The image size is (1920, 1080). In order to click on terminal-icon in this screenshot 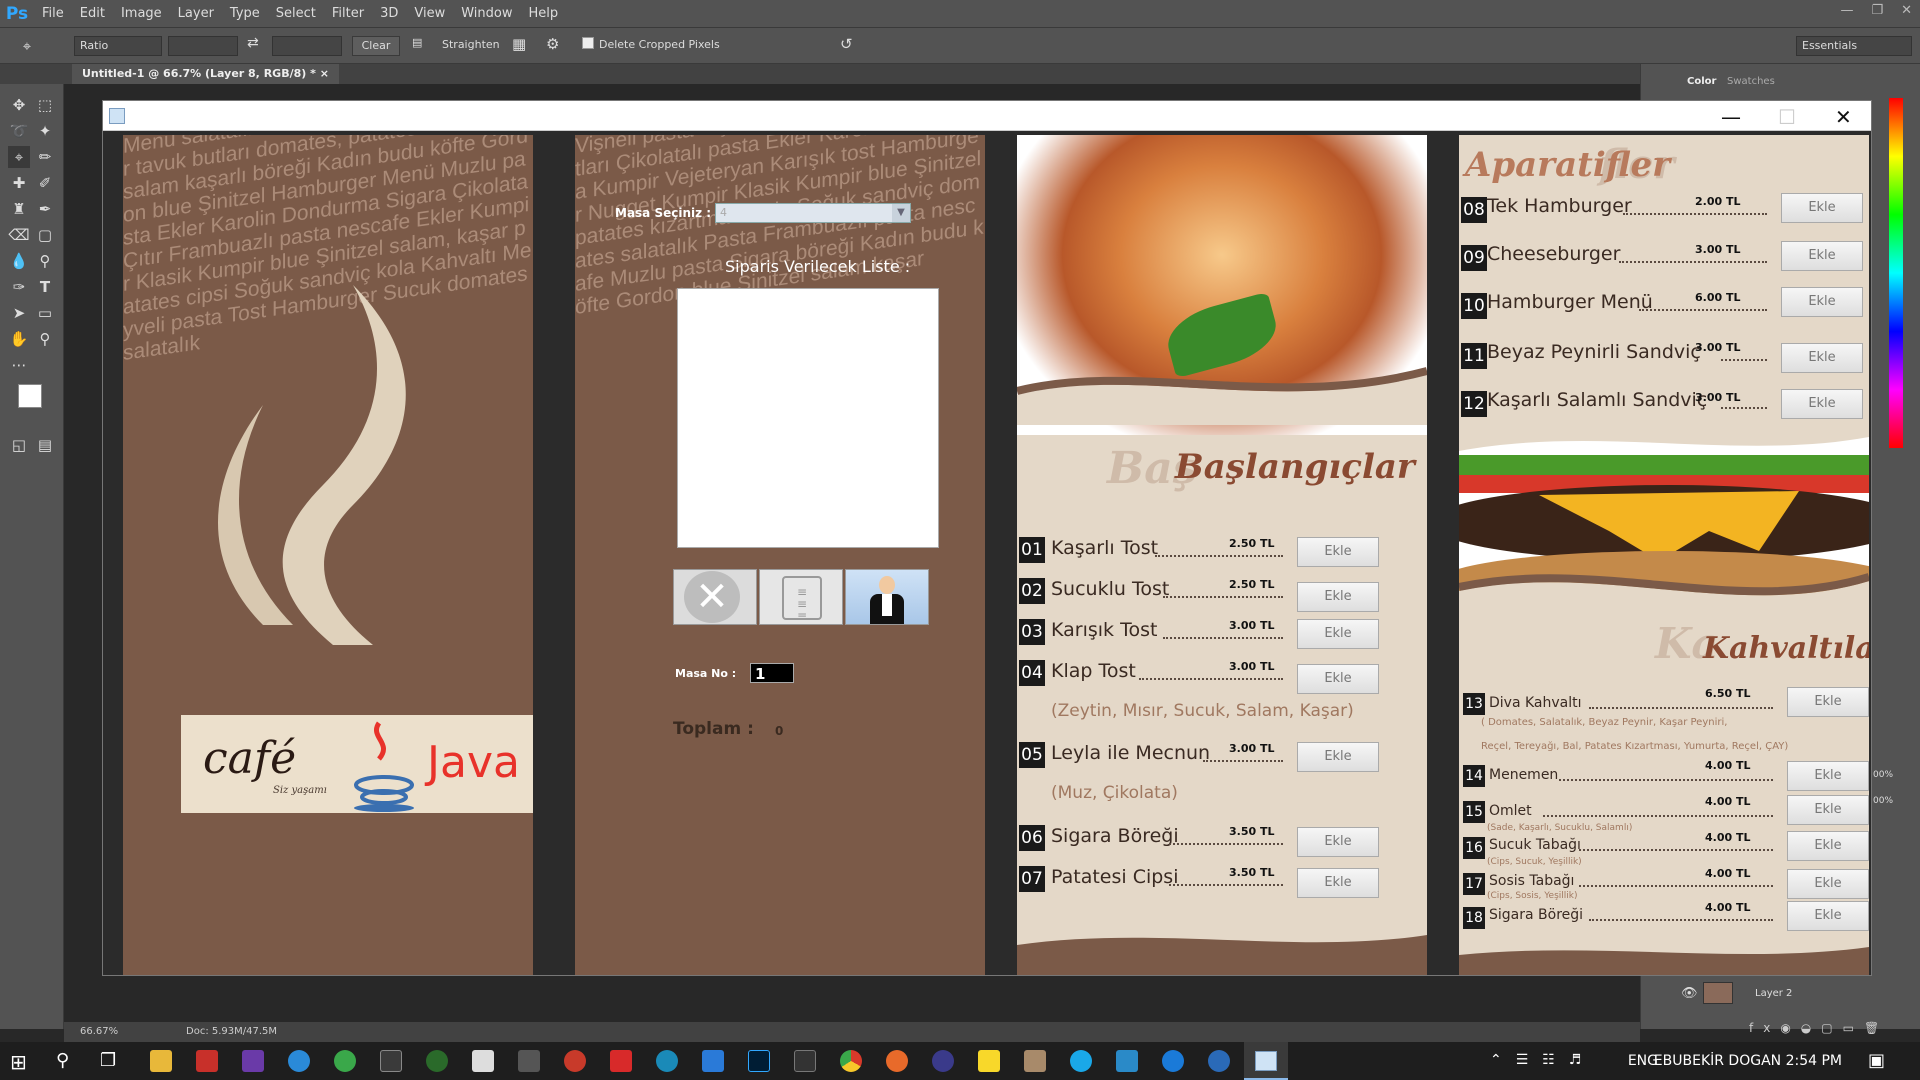, I will do `click(805, 1061)`.